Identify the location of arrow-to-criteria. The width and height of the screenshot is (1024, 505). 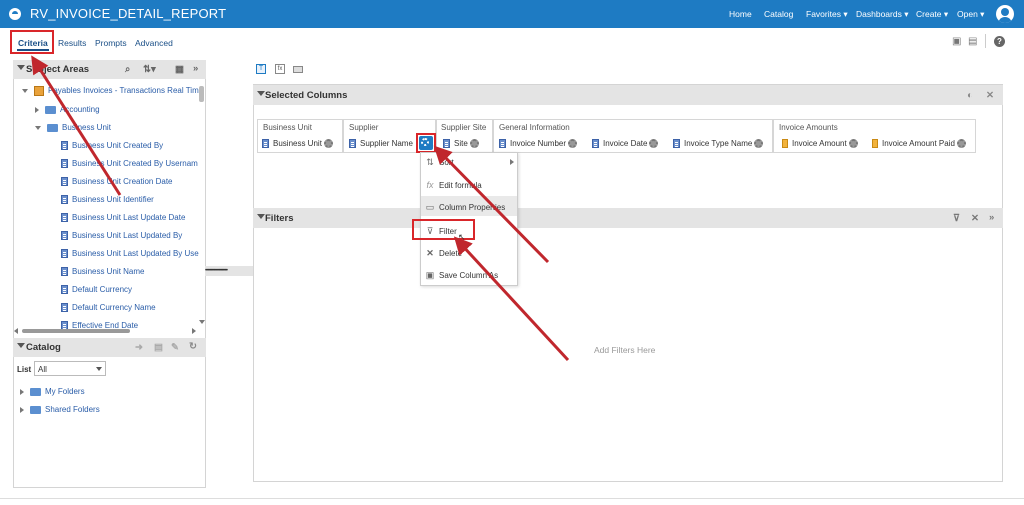
(76, 125).